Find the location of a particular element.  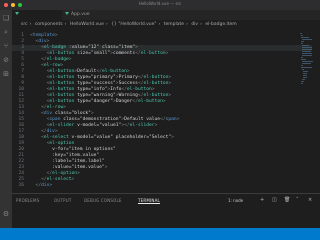

code-text: </div> is located at coordinates (44, 185).